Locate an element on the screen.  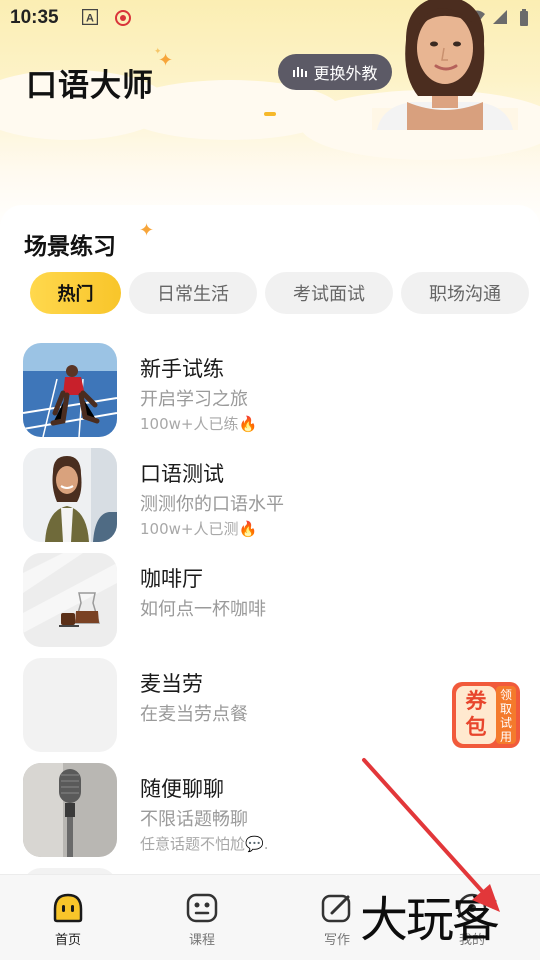
tab-exam-interview: 考试面试 is located at coordinates (329, 293).